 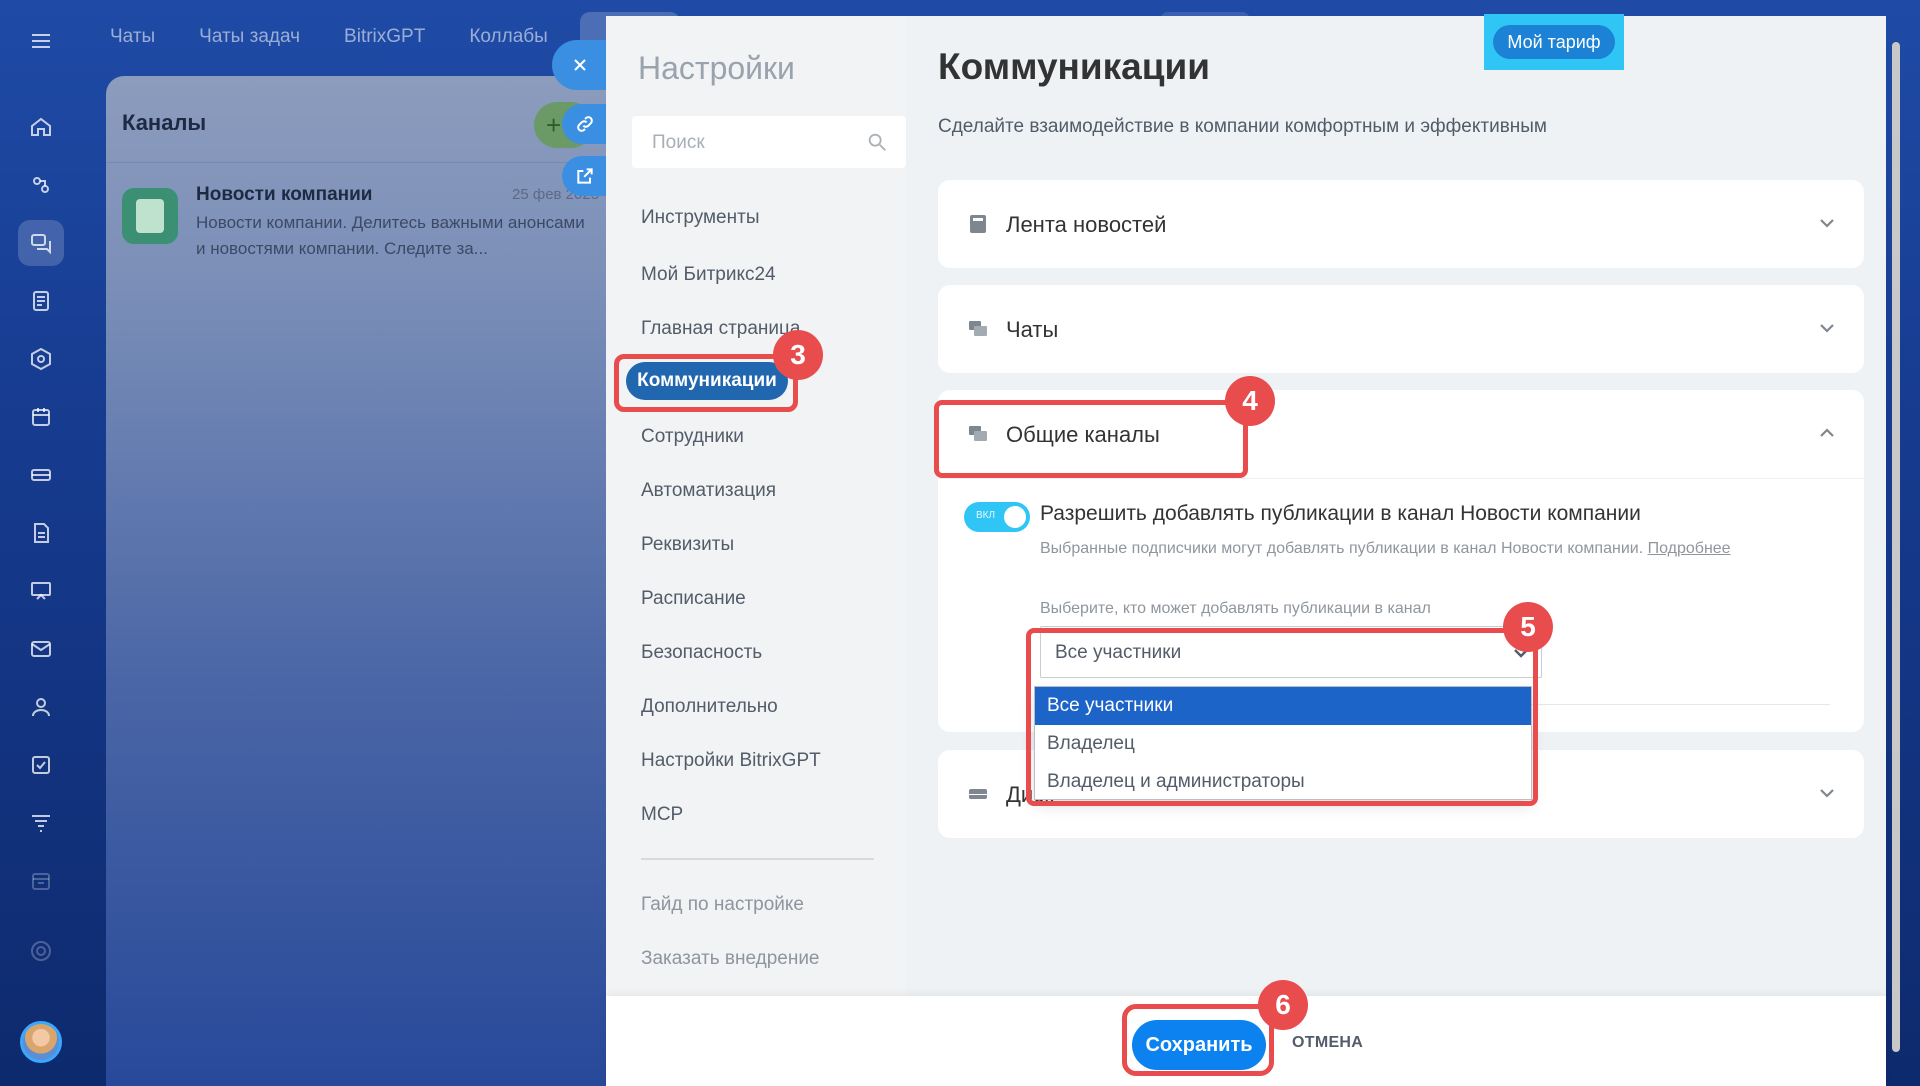 What do you see at coordinates (769, 142) in the screenshot?
I see `settings-search-input: Поиск` at bounding box center [769, 142].